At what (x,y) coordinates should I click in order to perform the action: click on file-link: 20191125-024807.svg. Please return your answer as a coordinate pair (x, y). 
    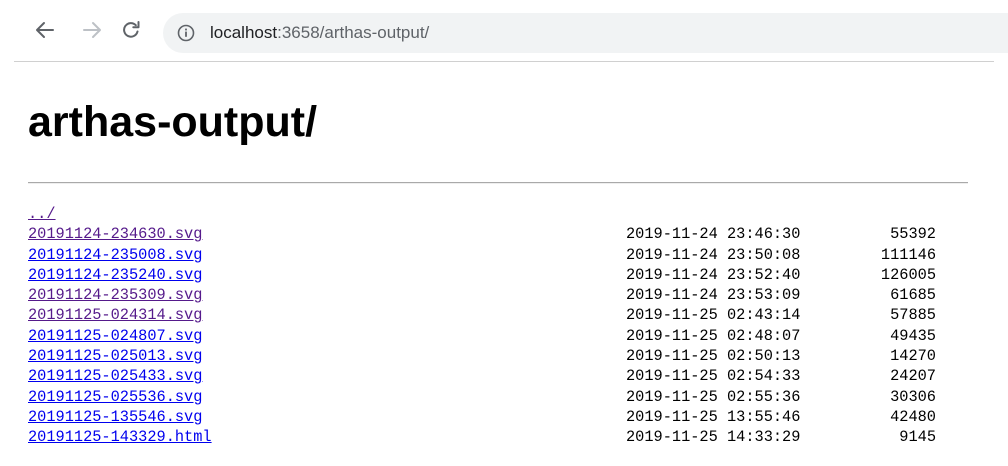
    Looking at the image, I should click on (115, 336).